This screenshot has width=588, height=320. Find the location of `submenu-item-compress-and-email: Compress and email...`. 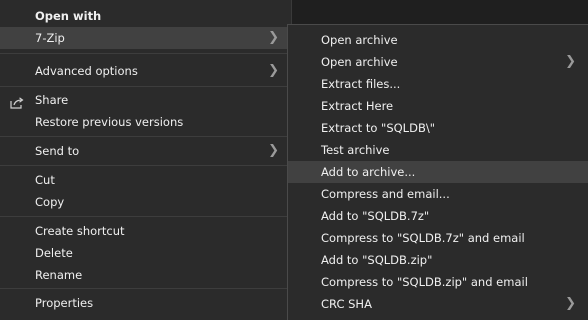

submenu-item-compress-and-email: Compress and email... is located at coordinates (438, 194).